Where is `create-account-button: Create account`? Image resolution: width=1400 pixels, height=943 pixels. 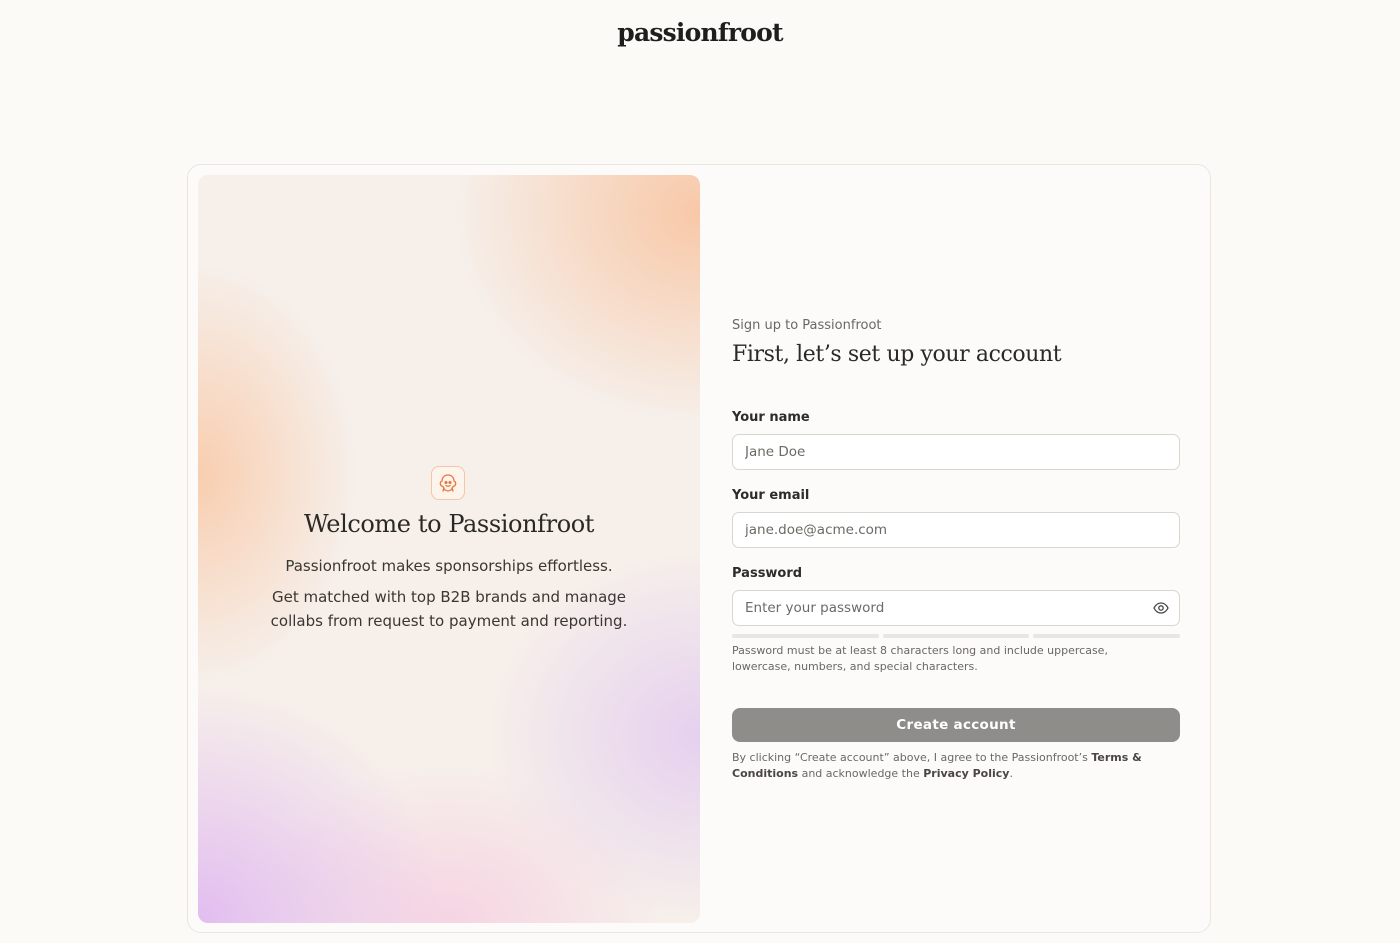
create-account-button: Create account is located at coordinates (956, 725).